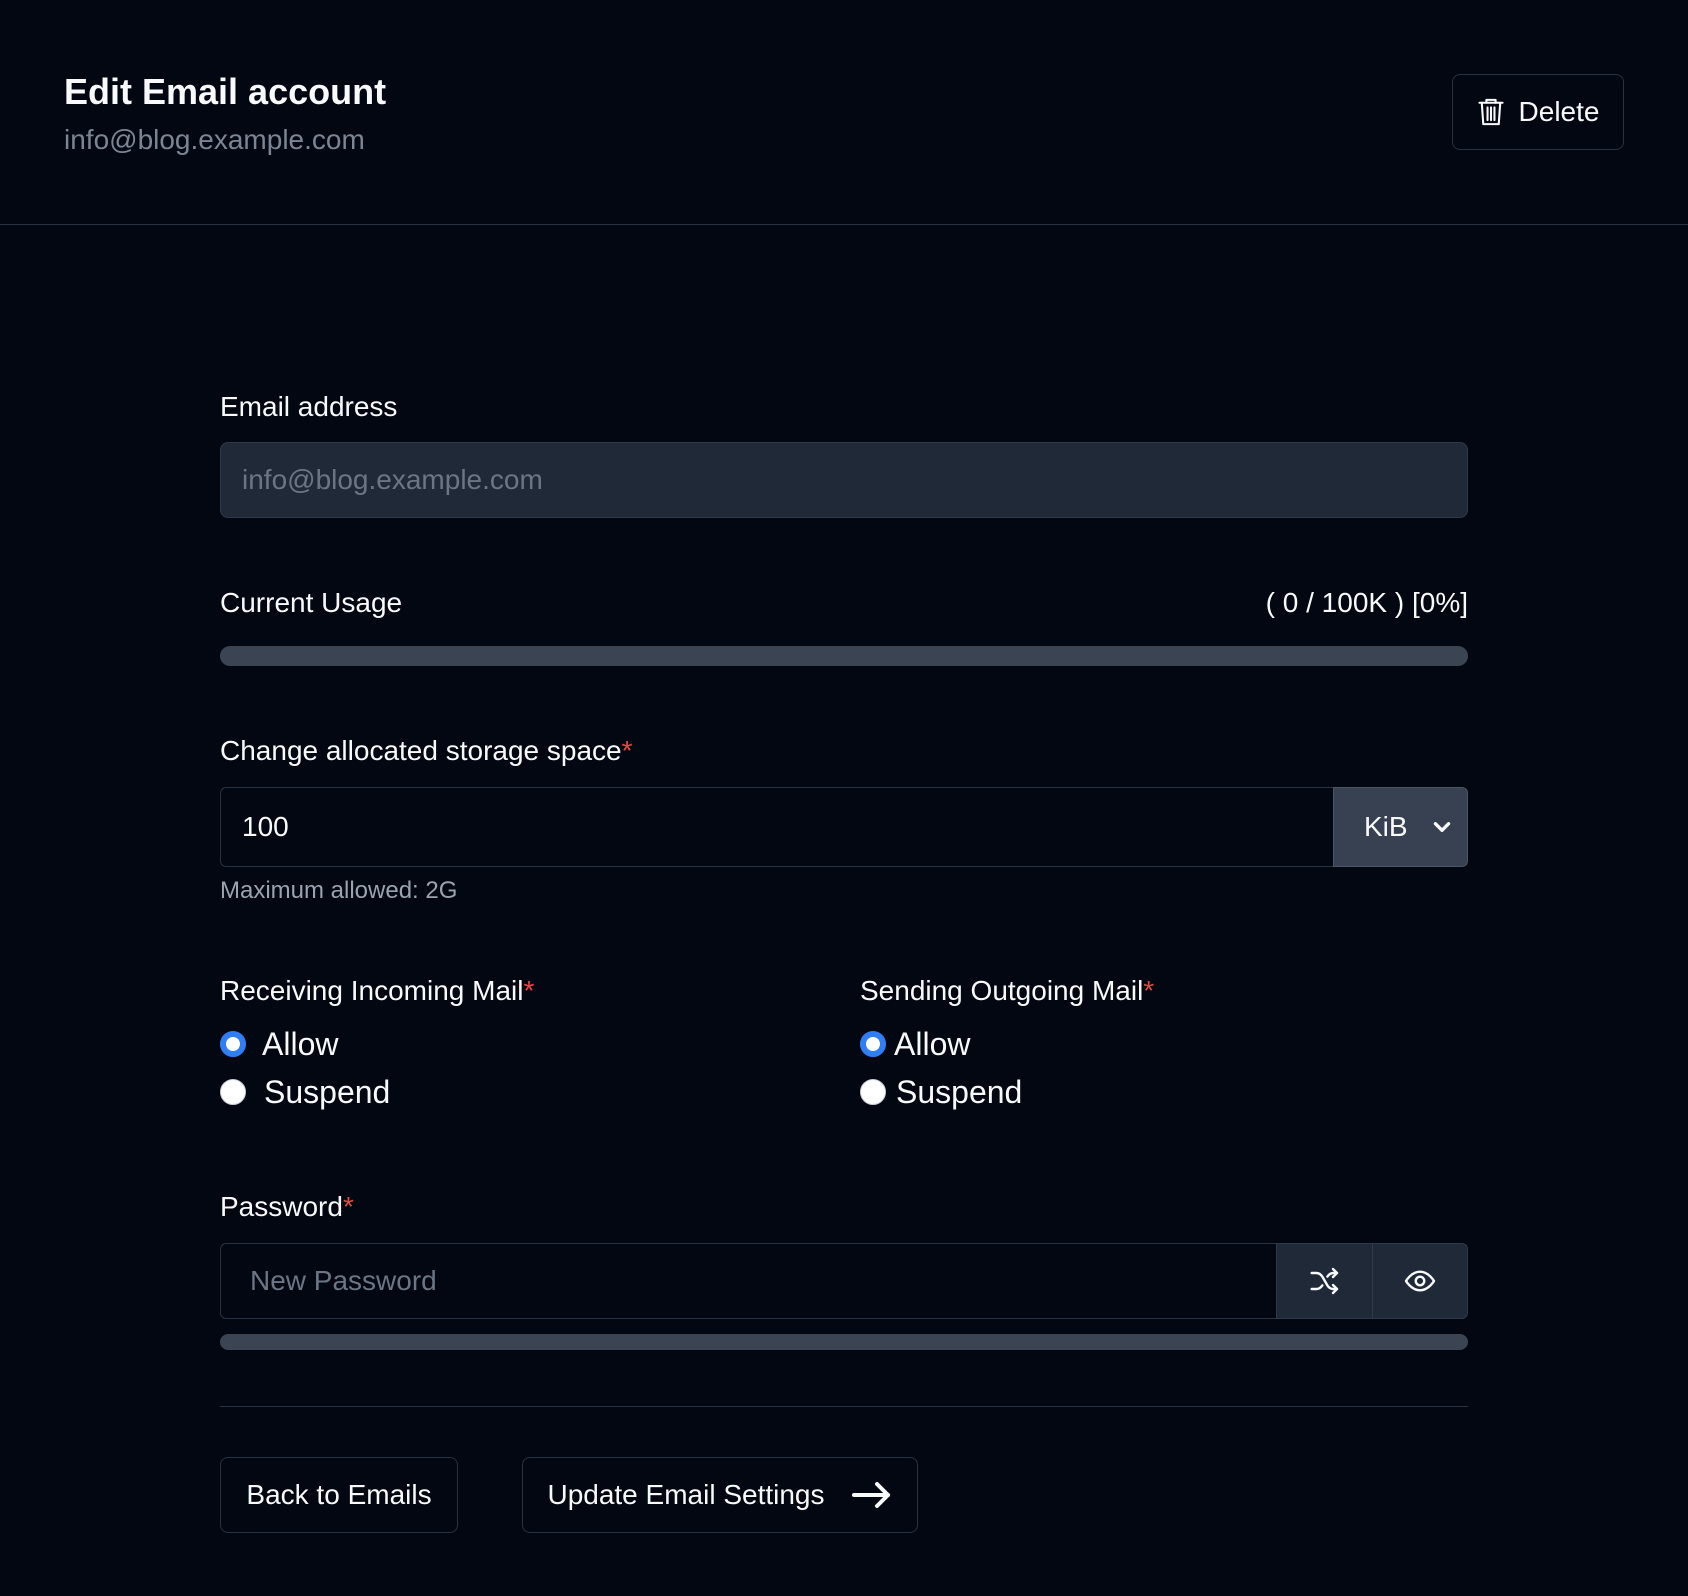 This screenshot has width=1688, height=1596. I want to click on shuffle-icon, so click(1323, 1281).